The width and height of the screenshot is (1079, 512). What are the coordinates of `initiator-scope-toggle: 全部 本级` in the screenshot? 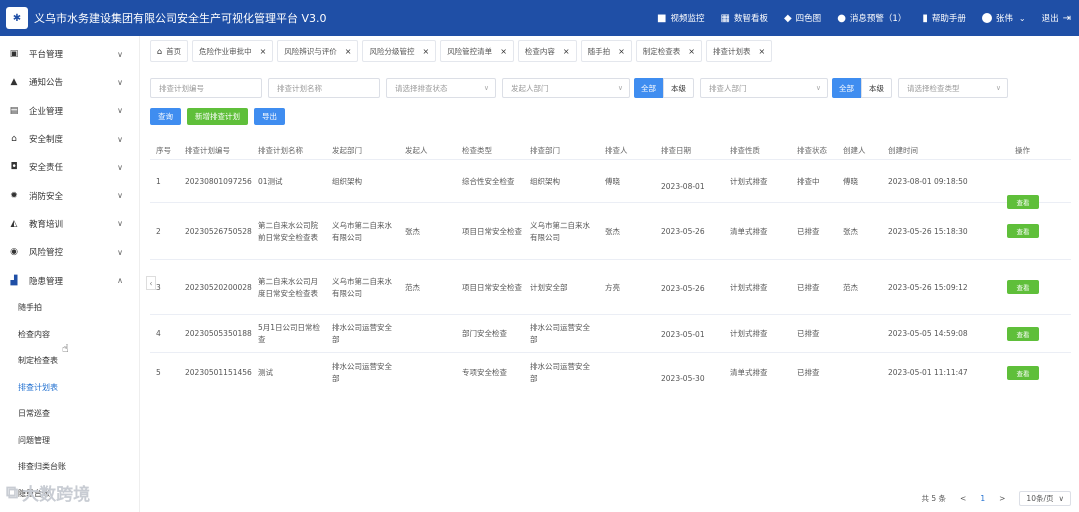 It's located at (664, 88).